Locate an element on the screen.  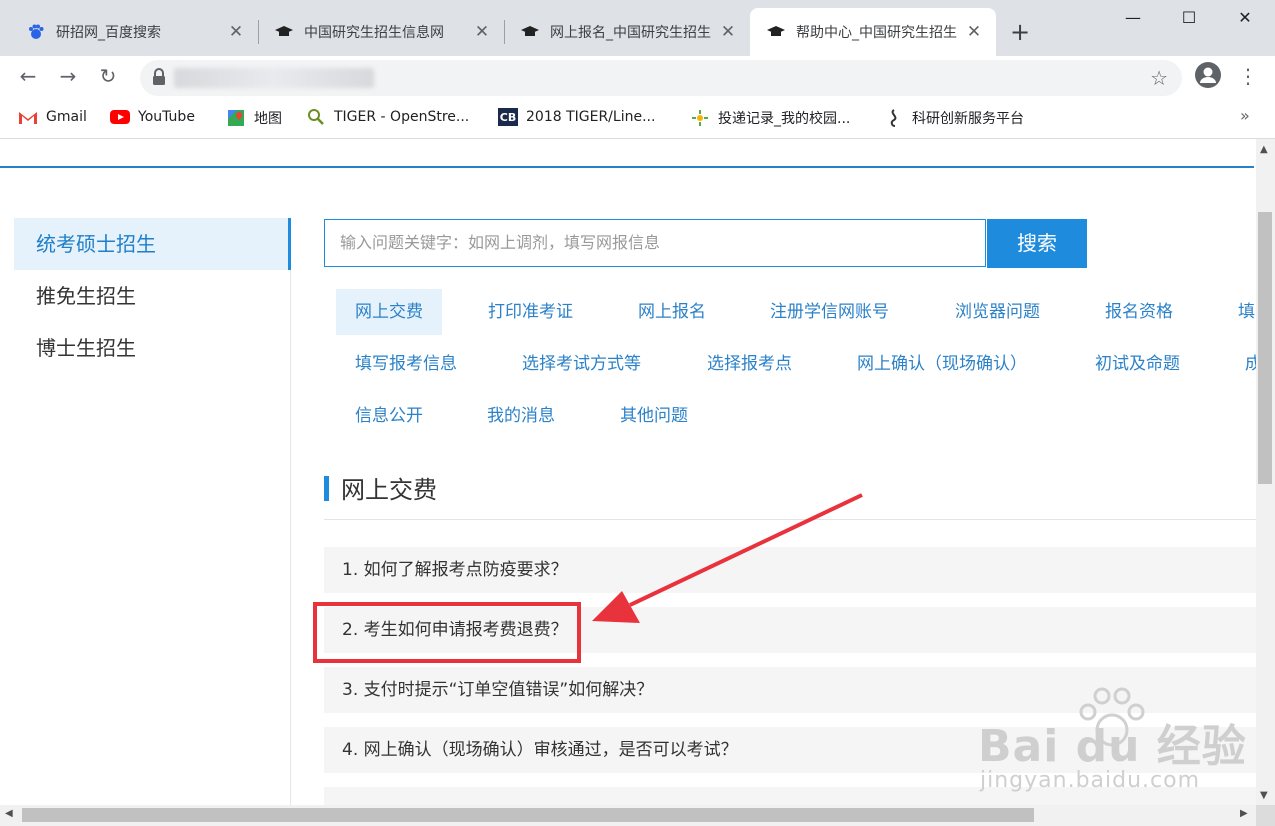
blurred-url is located at coordinates (274, 78).